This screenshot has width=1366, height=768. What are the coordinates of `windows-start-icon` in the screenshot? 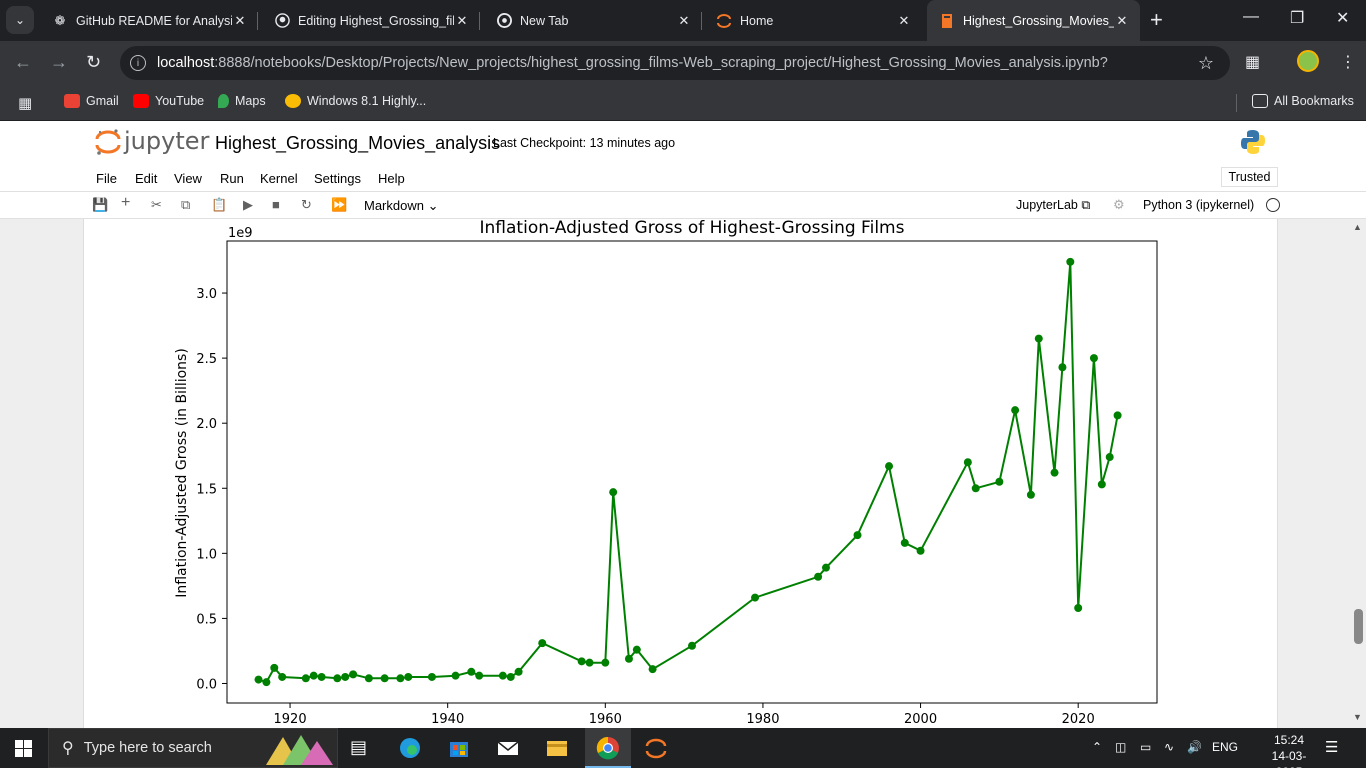 It's located at (23, 748).